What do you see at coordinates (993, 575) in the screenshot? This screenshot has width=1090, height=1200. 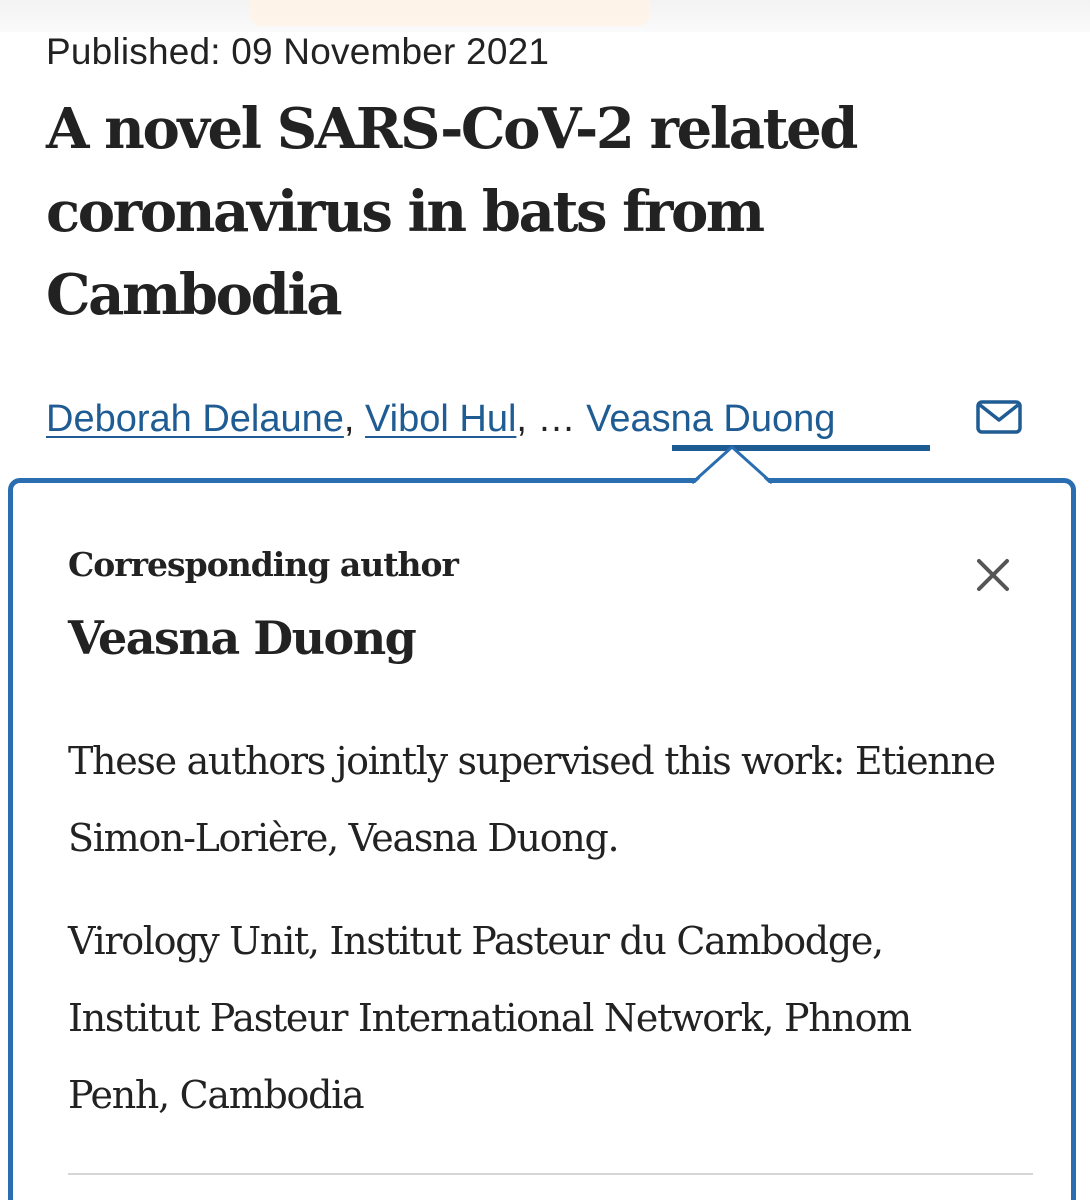 I see `close-icon` at bounding box center [993, 575].